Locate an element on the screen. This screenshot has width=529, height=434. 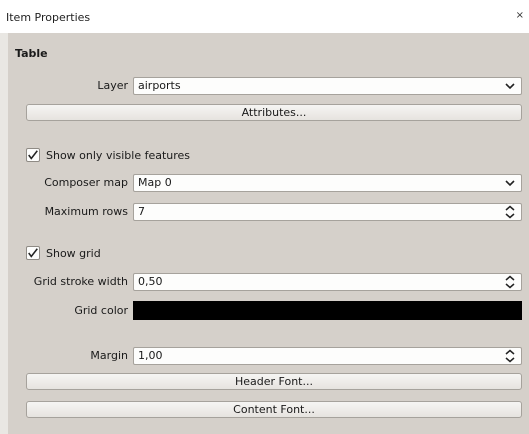
max-rows-label: Maximum rows is located at coordinates (86, 211).